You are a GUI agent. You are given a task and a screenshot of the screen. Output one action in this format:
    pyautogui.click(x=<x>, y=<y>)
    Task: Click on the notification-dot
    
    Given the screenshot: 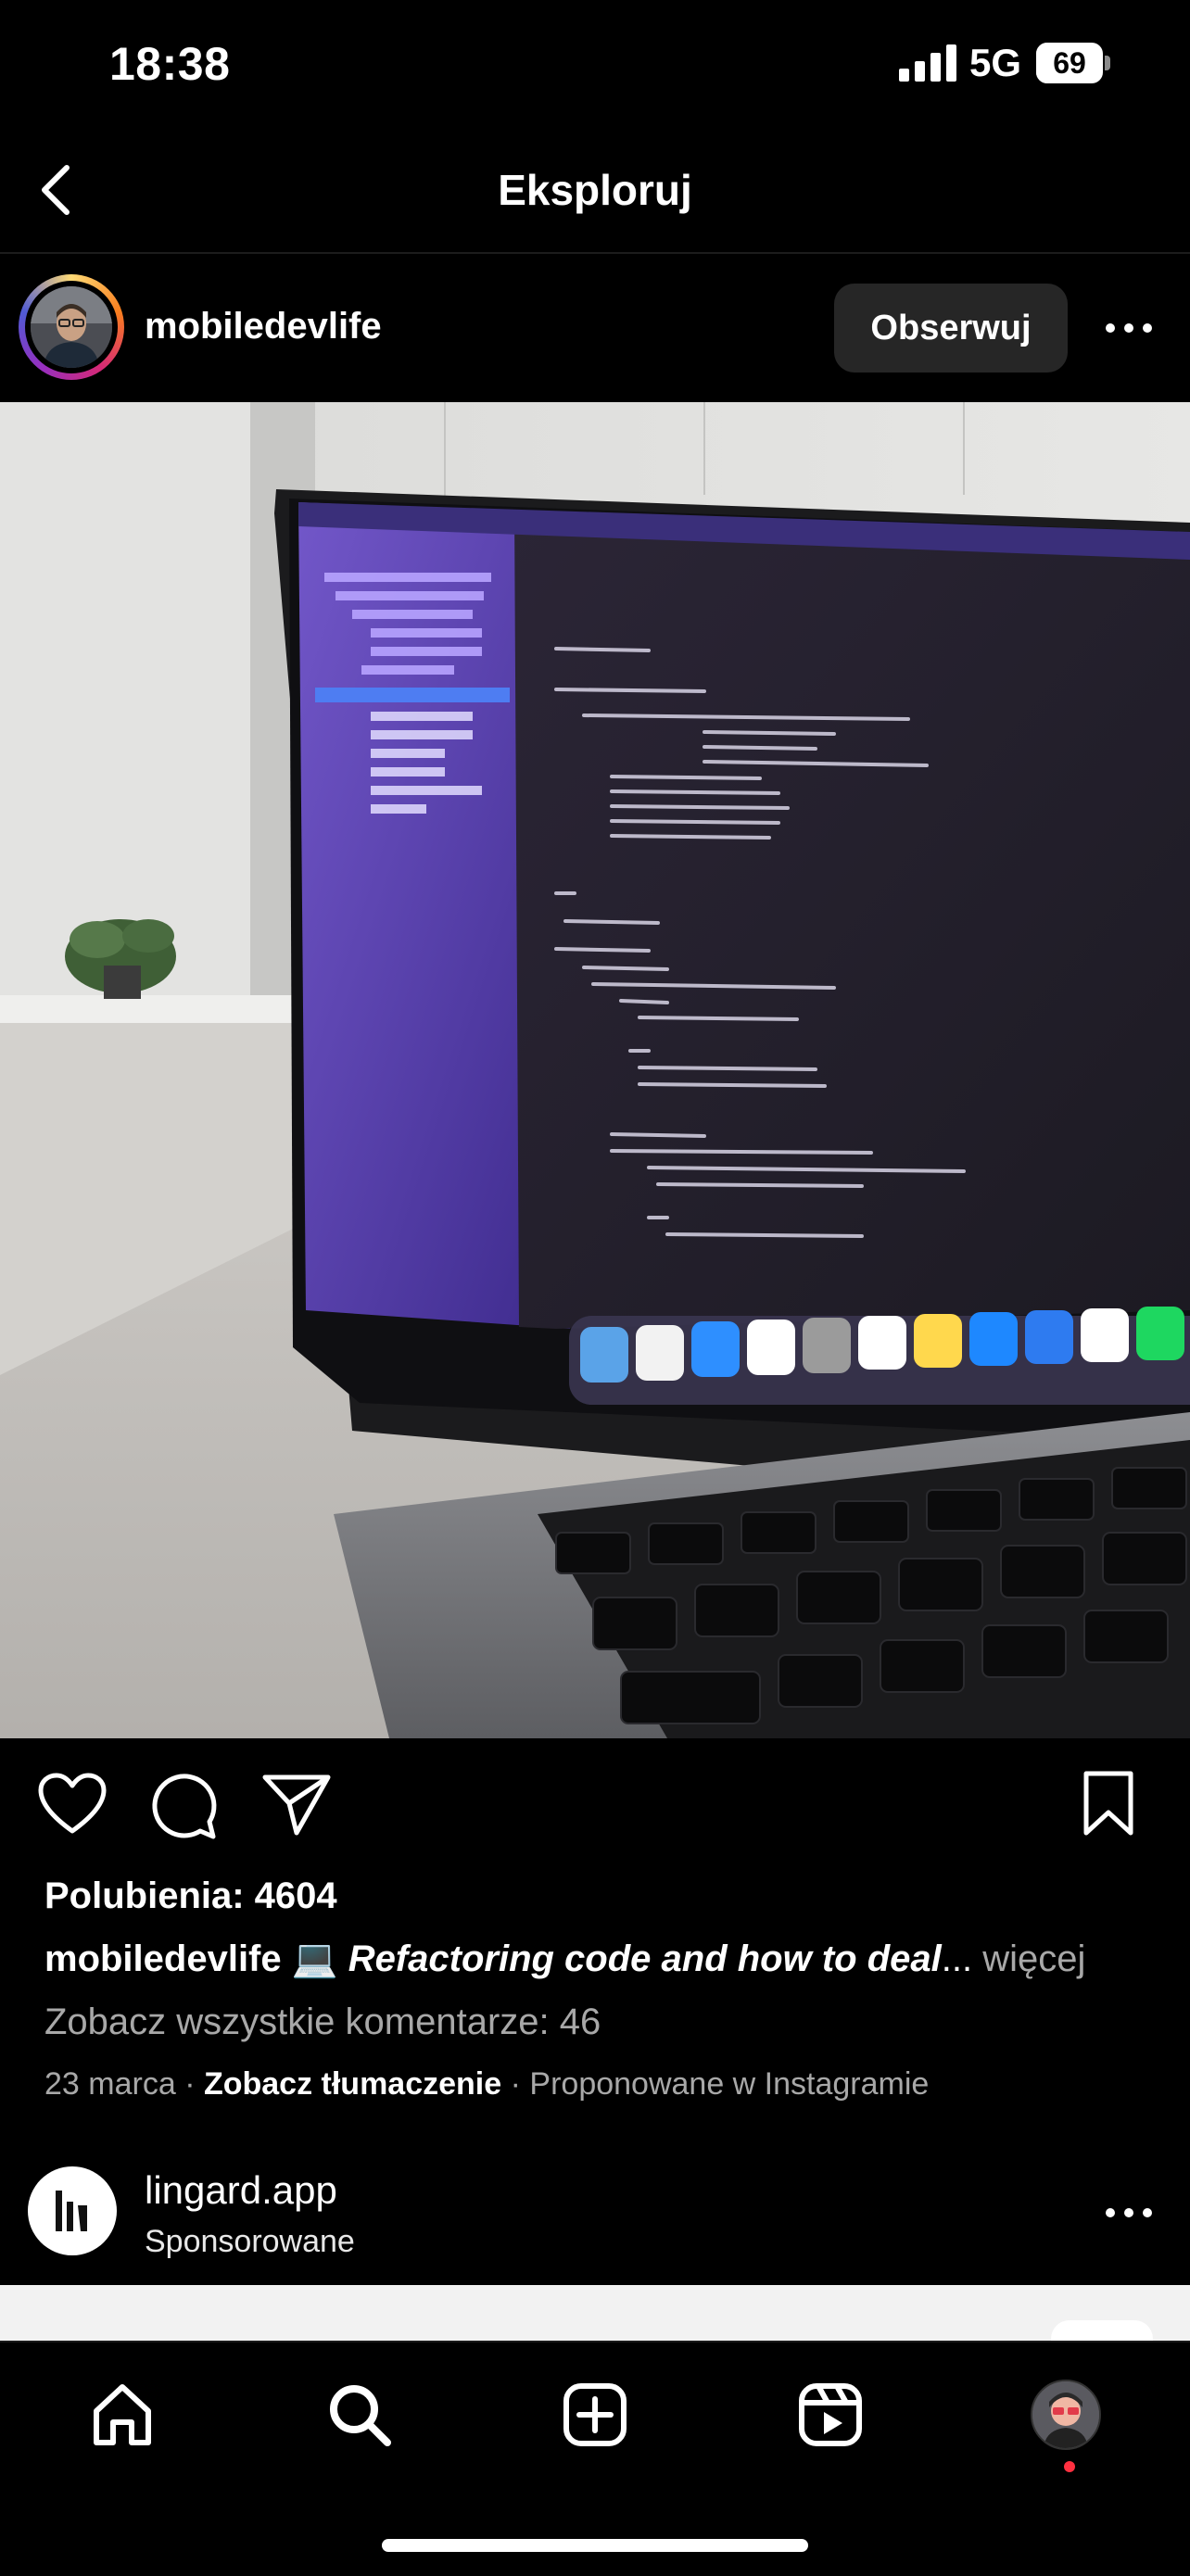 What is the action you would take?
    pyautogui.click(x=1069, y=2466)
    